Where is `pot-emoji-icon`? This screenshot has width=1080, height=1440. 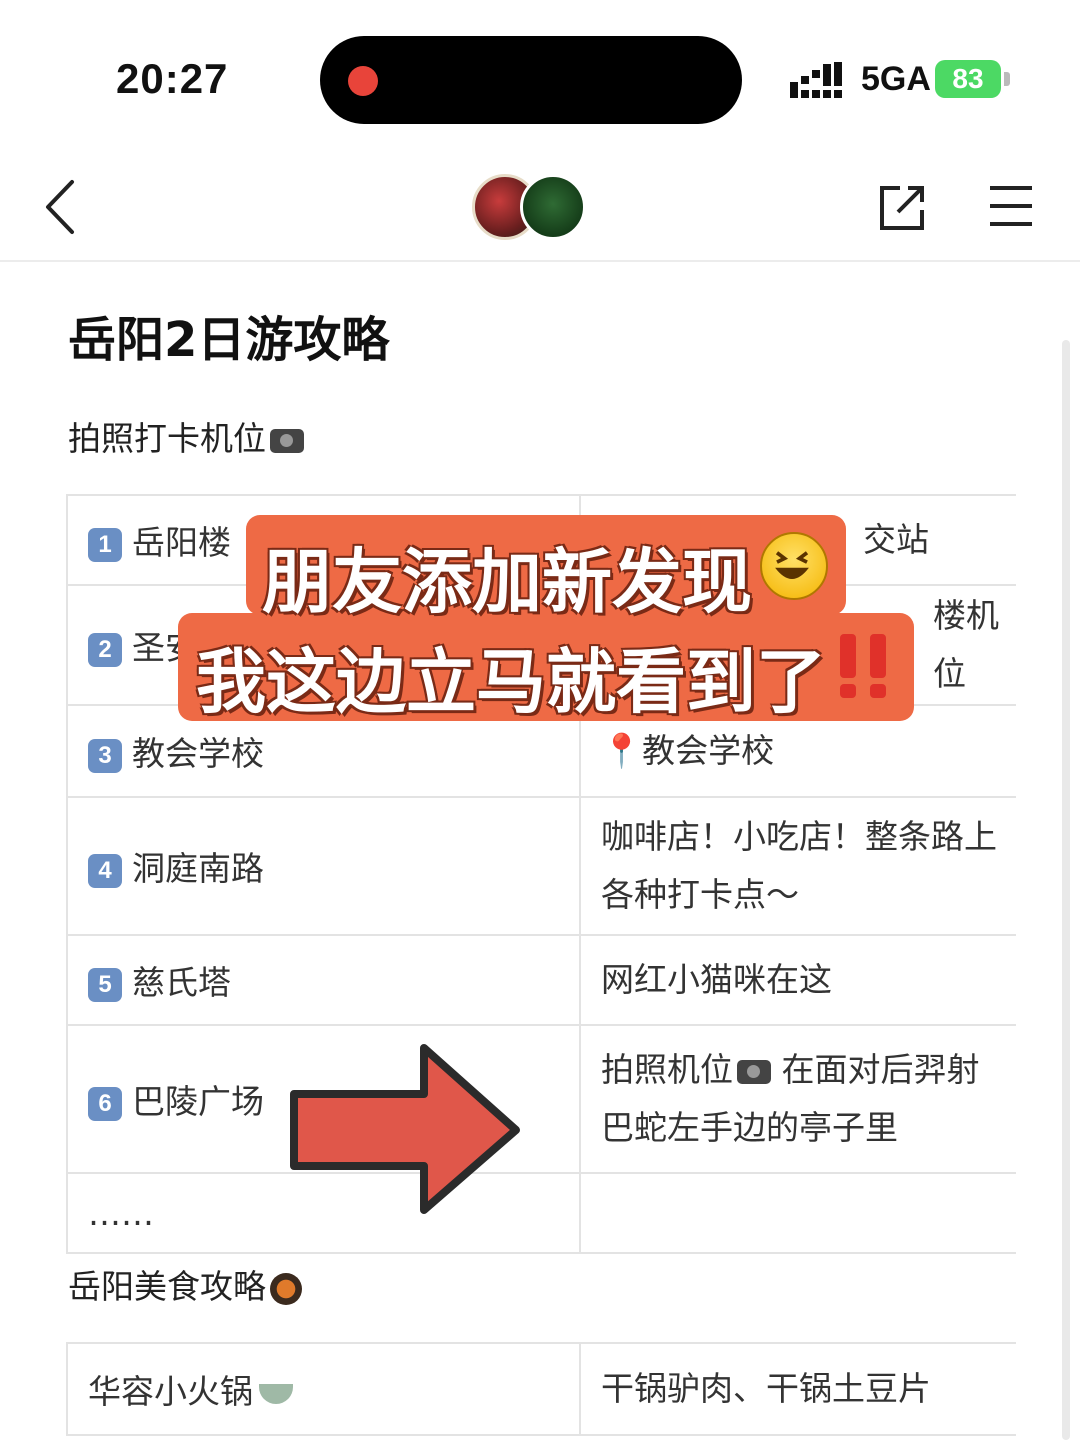 pot-emoji-icon is located at coordinates (286, 1288).